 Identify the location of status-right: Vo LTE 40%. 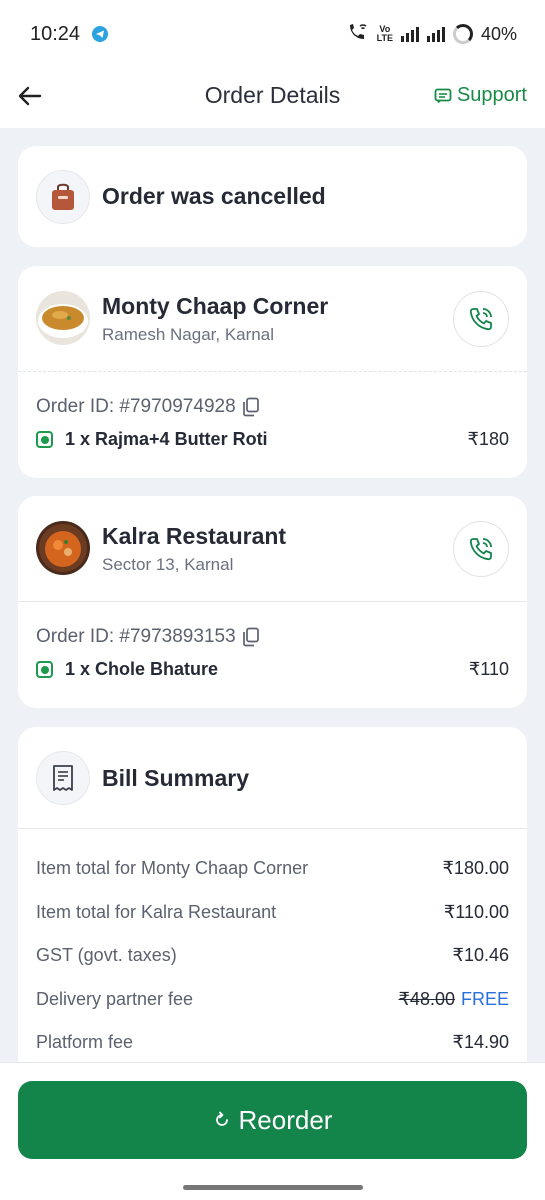
(432, 34).